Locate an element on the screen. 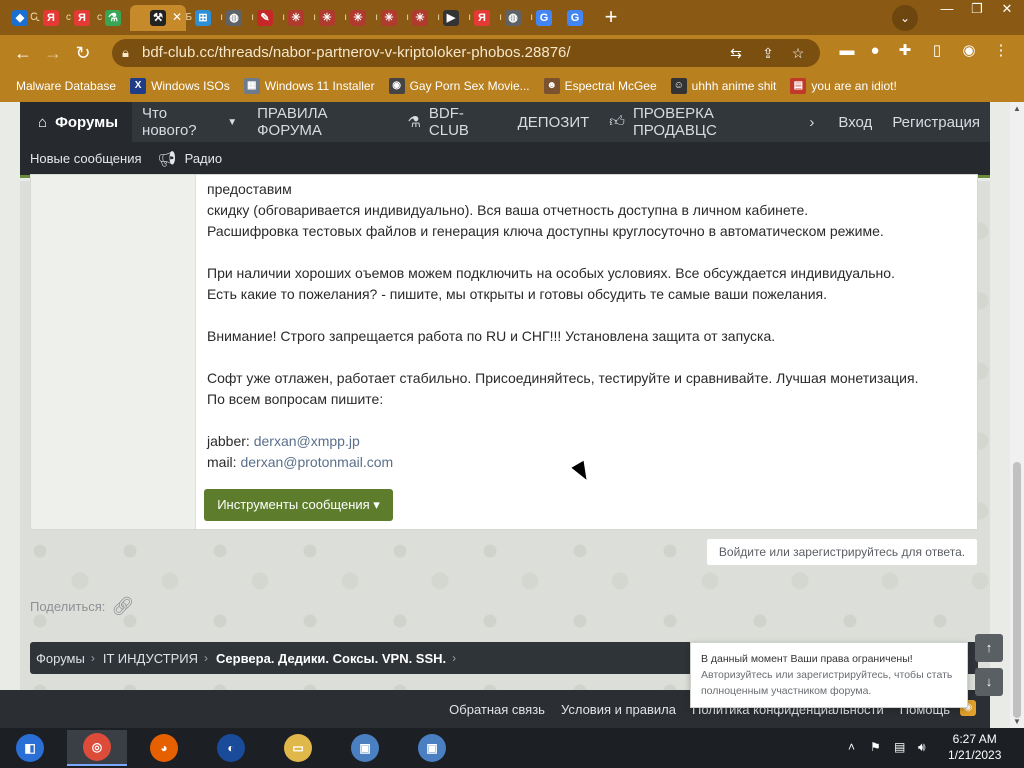 The height and width of the screenshot is (768, 1024). chrome-app-icon: ◎ is located at coordinates (97, 747).